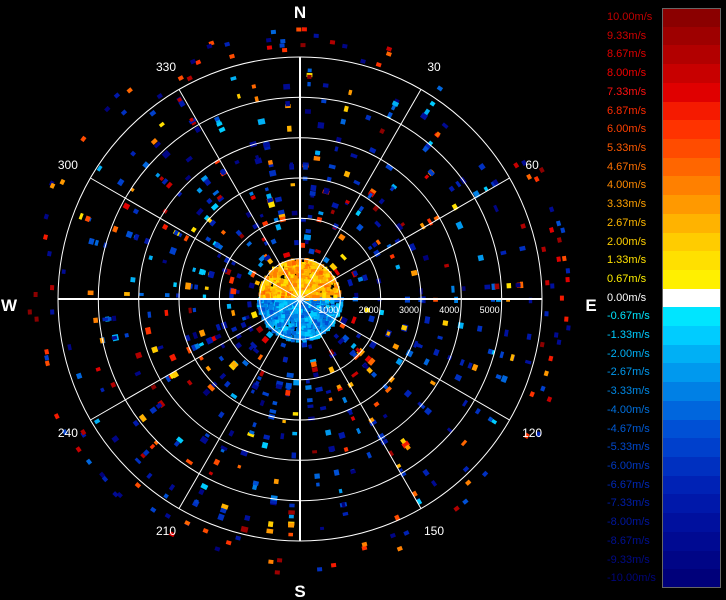 The width and height of the screenshot is (726, 600). What do you see at coordinates (664, 148) in the screenshot?
I see `legend-entry: 5.33m/s` at bounding box center [664, 148].